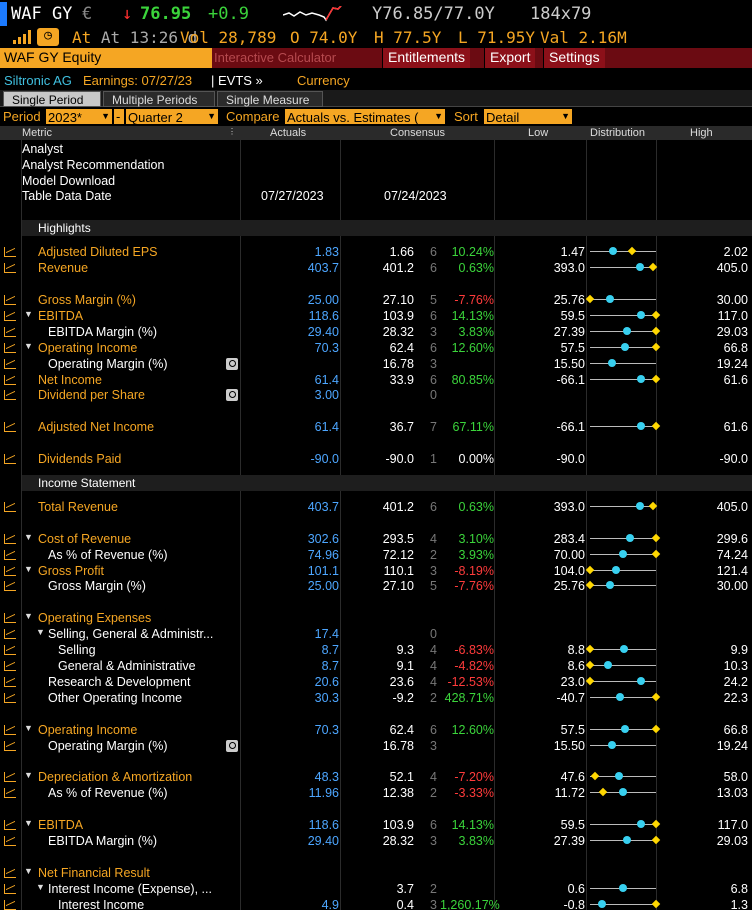 The width and height of the screenshot is (752, 910). I want to click on evts-link: | EVTS », so click(237, 80).